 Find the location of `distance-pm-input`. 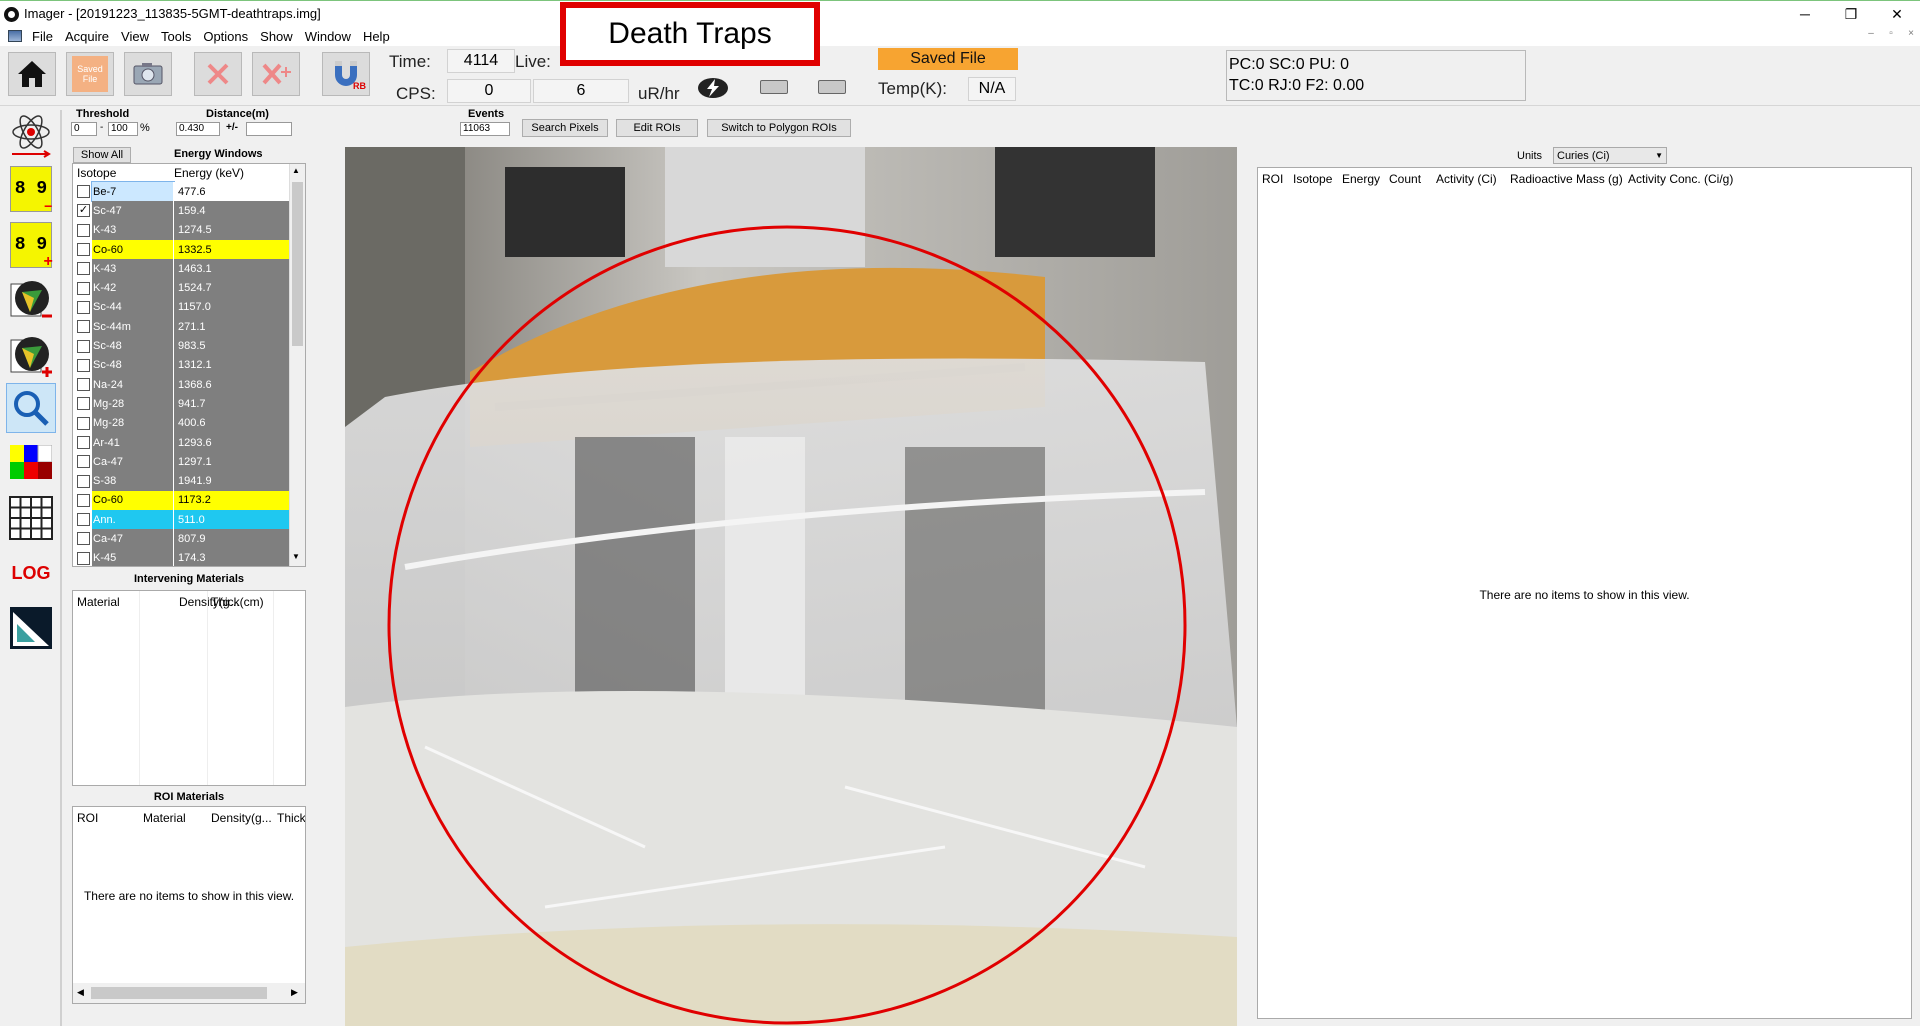

distance-pm-input is located at coordinates (269, 129).